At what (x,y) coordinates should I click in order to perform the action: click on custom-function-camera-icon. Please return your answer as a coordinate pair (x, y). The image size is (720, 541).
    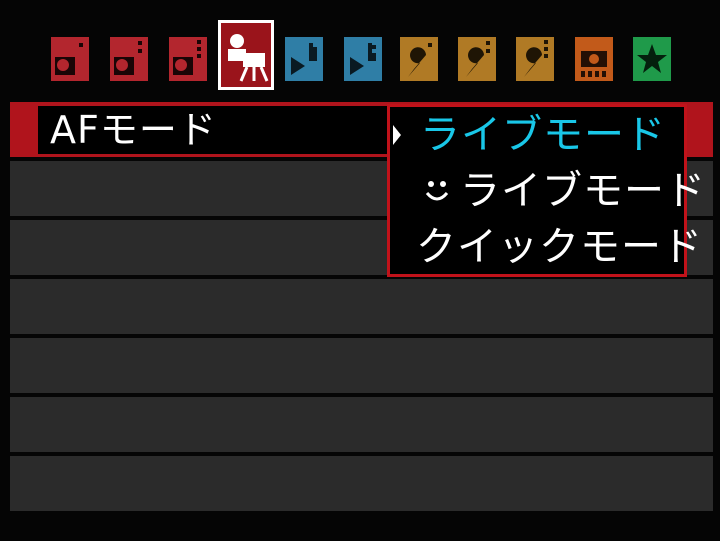
    Looking at the image, I should click on (594, 59).